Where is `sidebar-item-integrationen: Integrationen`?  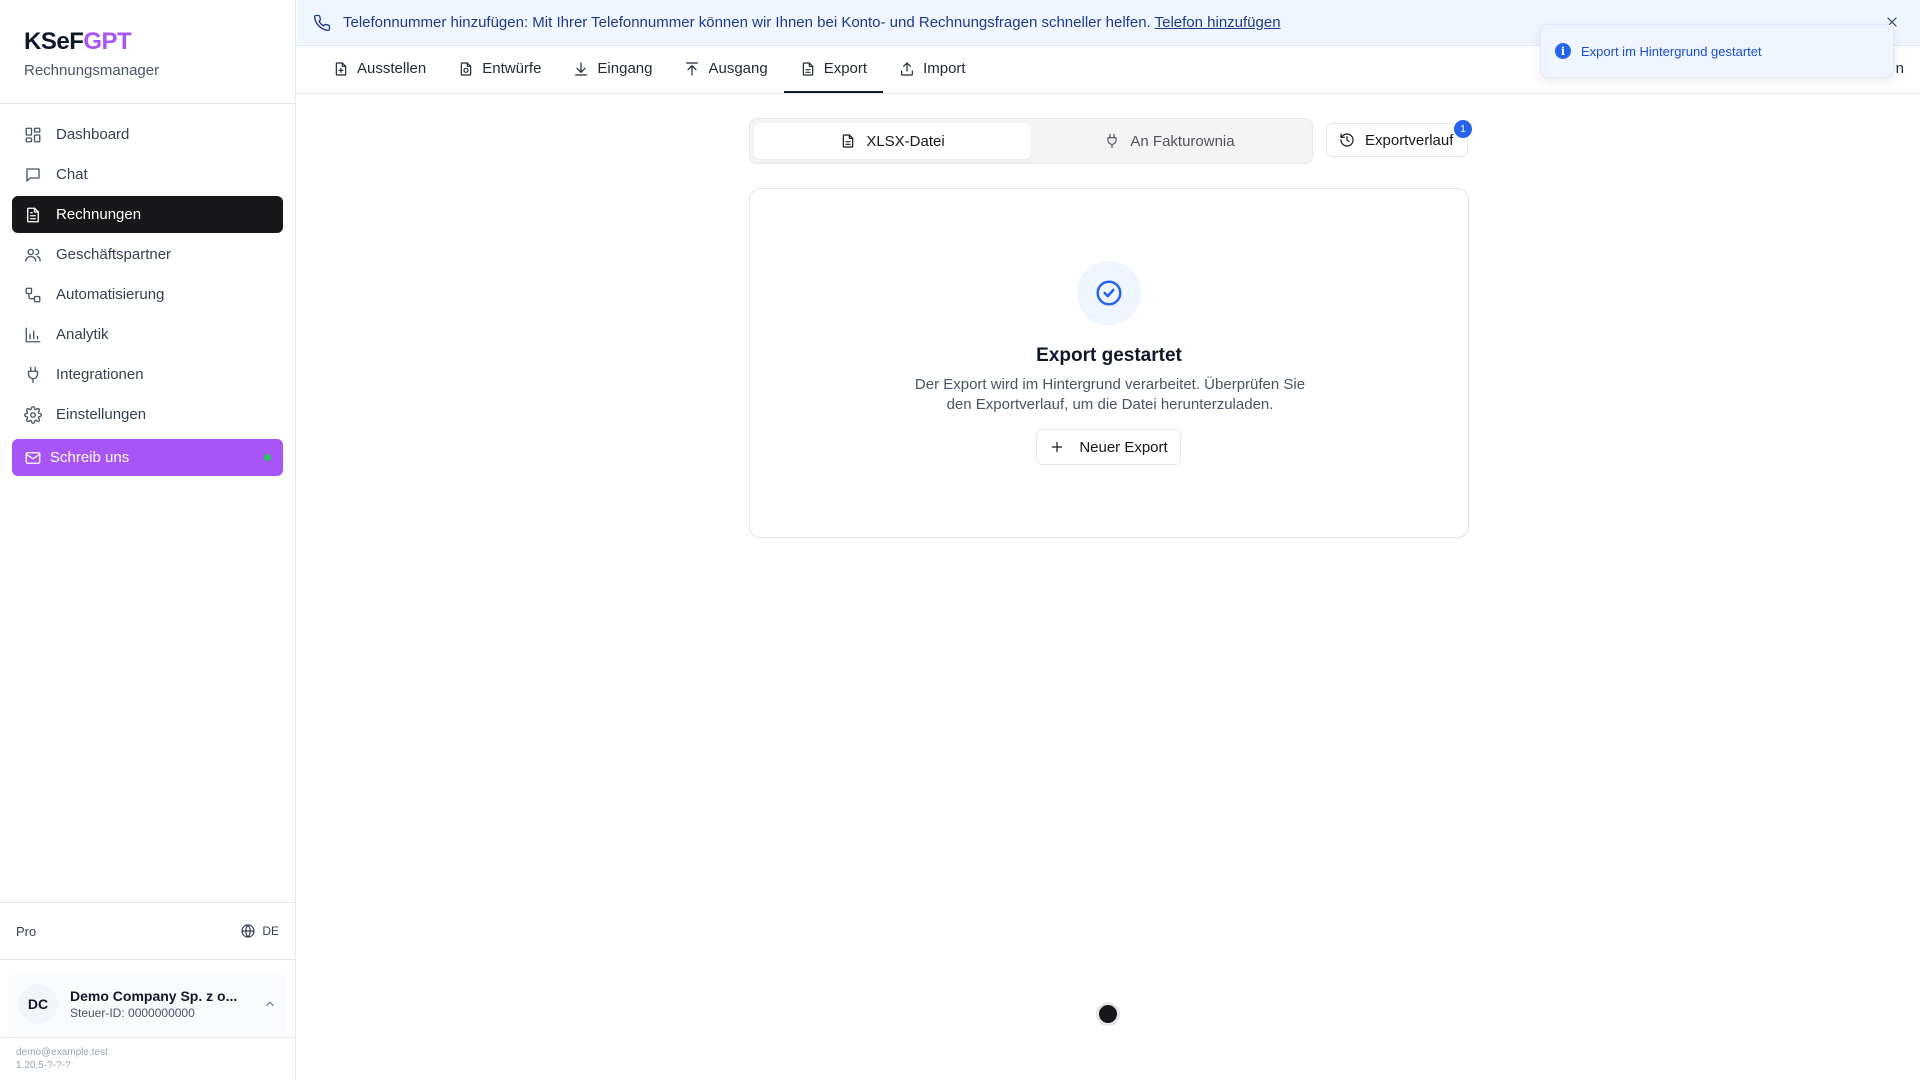
sidebar-item-integrationen: Integrationen is located at coordinates (147, 374).